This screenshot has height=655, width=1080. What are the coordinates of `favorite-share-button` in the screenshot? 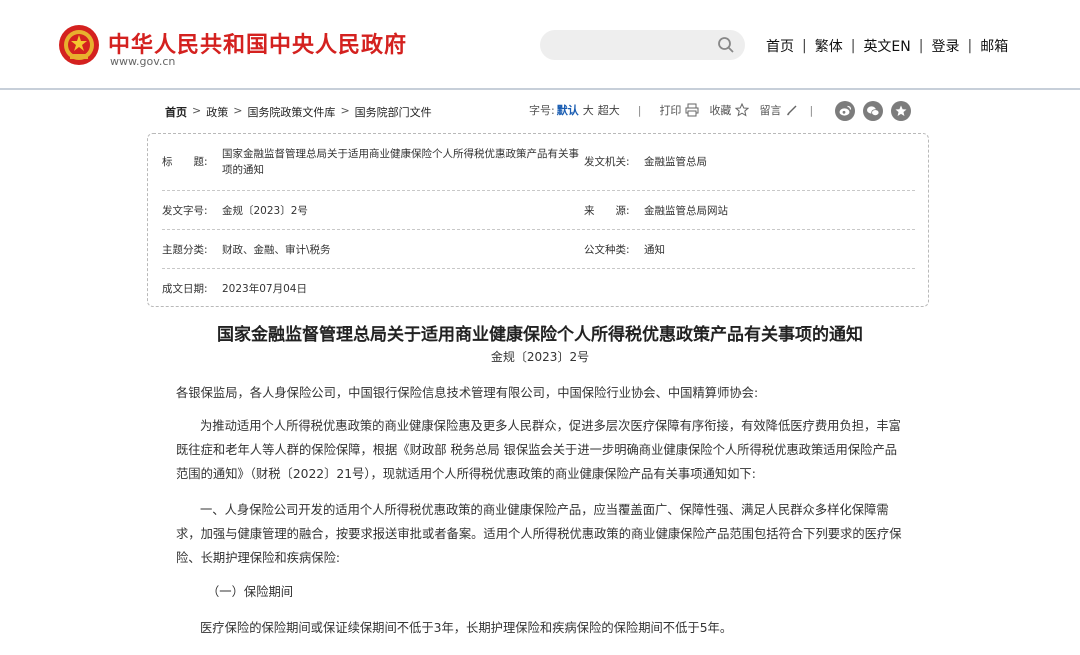 It's located at (901, 111).